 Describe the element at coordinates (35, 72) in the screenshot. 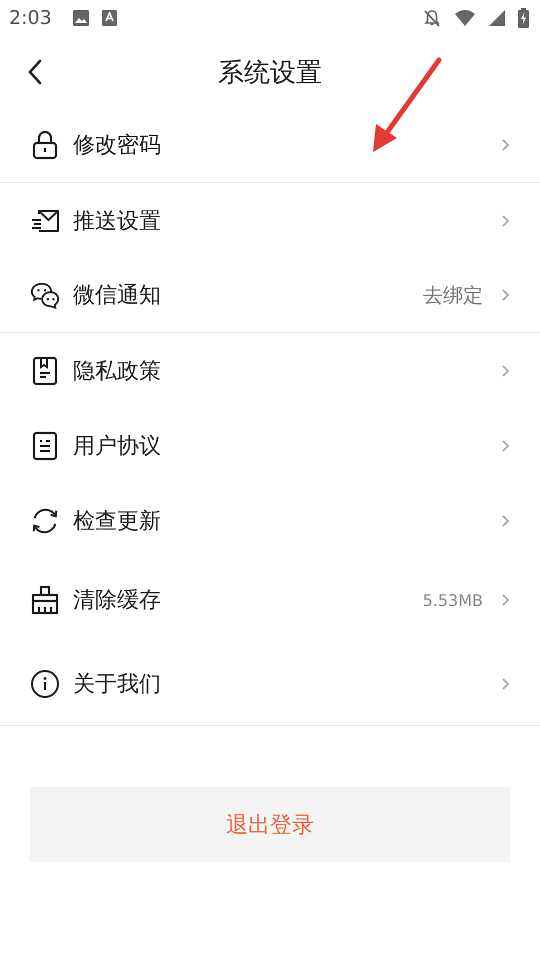

I see `back-icon` at that location.